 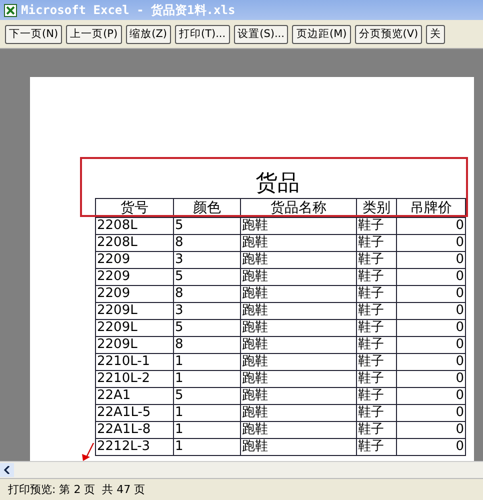 What do you see at coordinates (241, 469) in the screenshot?
I see `horizontal-scrollbar` at bounding box center [241, 469].